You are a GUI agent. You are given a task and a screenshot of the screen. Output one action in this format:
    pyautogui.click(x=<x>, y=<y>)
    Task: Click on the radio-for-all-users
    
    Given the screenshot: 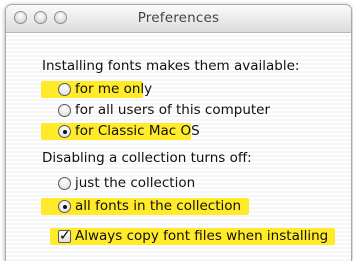 What is the action you would take?
    pyautogui.click(x=64, y=110)
    